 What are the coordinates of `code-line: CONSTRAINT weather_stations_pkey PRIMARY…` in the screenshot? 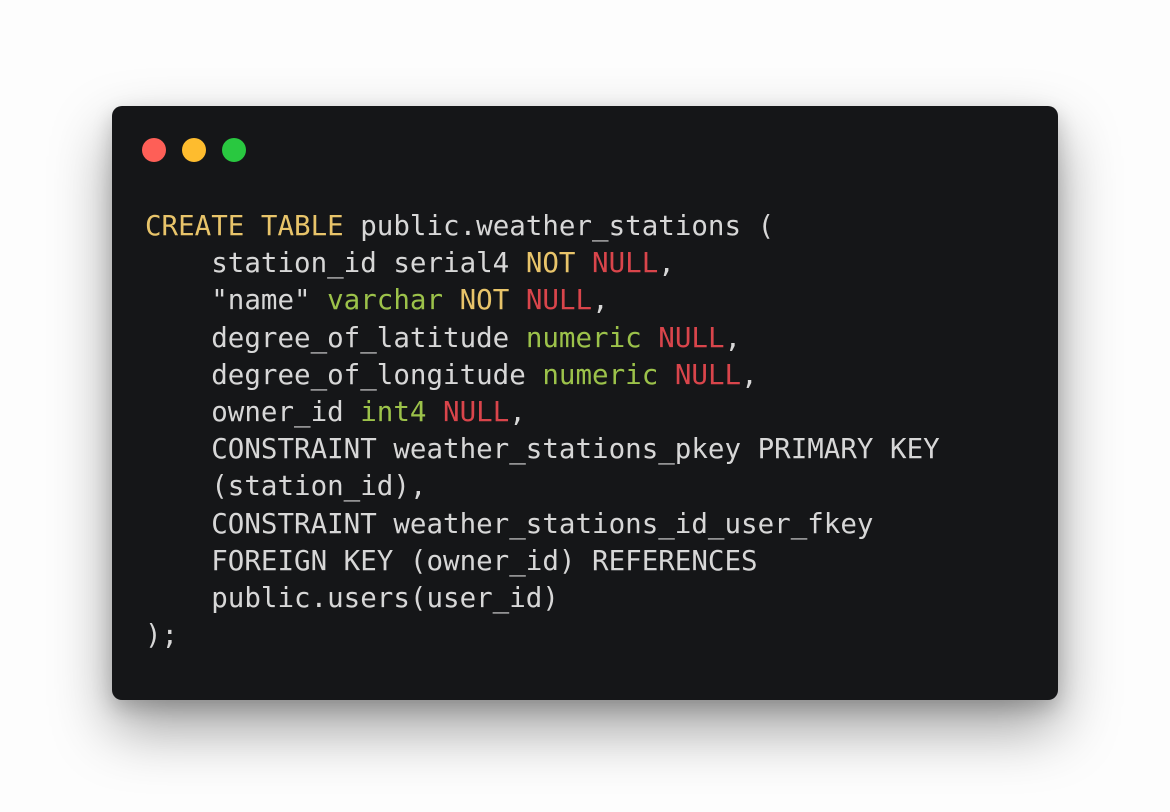 It's located at (542, 449).